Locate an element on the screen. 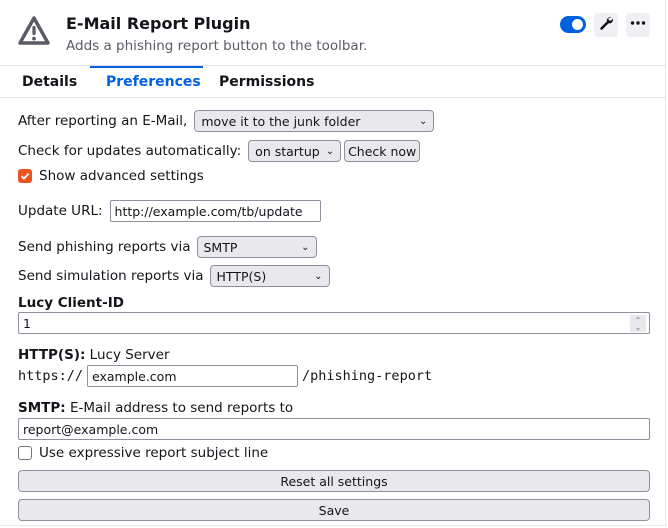 The image size is (668, 528). tab-bar: Details Preferences Permissions is located at coordinates (333, 82).